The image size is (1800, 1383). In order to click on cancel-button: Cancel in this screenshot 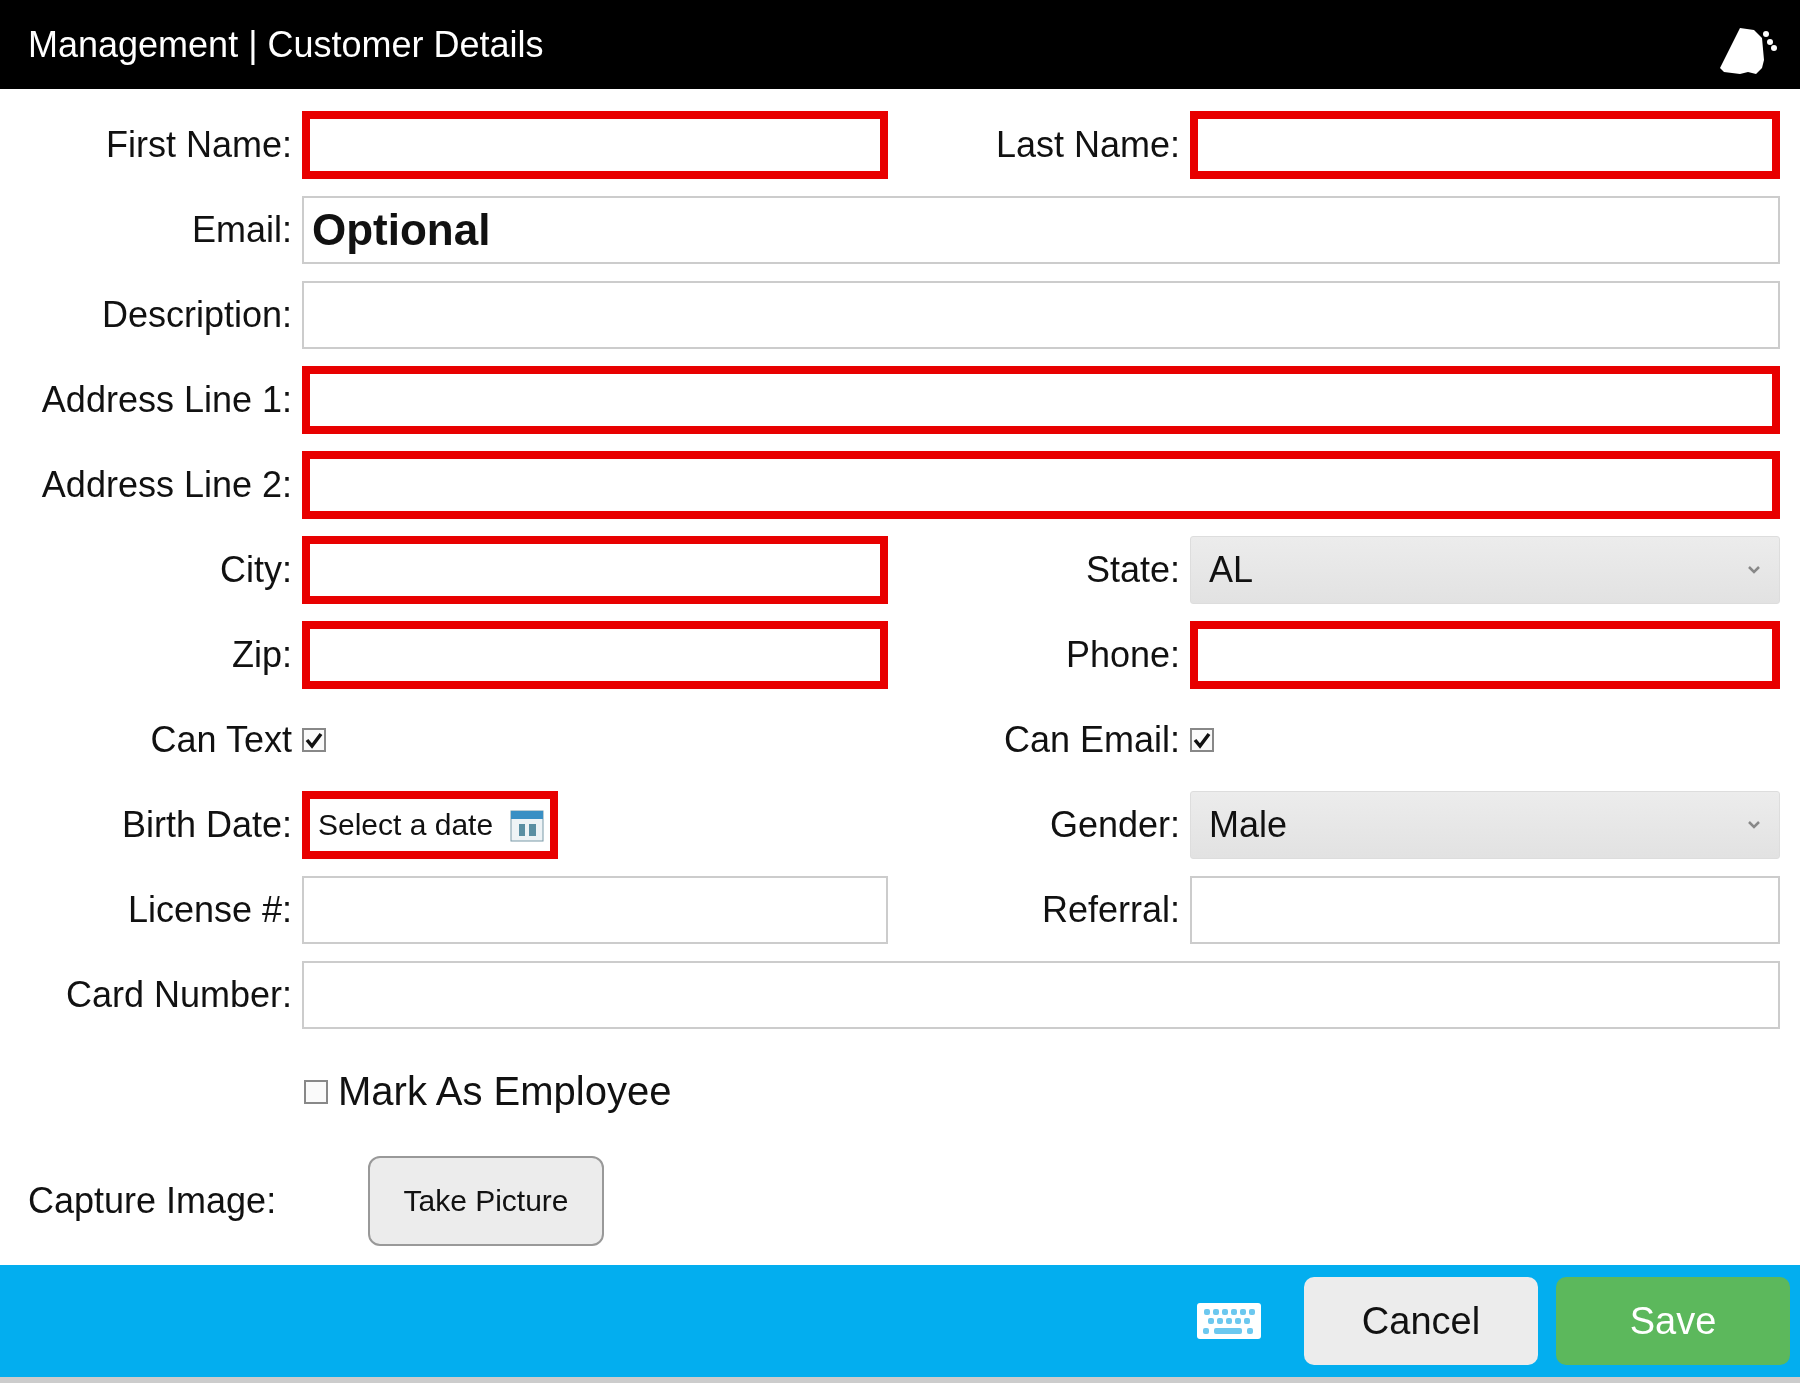, I will do `click(1421, 1321)`.